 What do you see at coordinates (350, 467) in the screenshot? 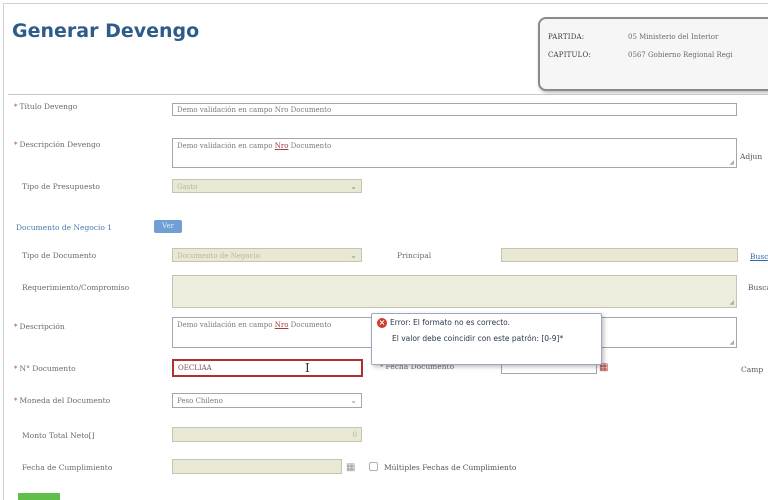
I see `calendar-icon: ▦` at bounding box center [350, 467].